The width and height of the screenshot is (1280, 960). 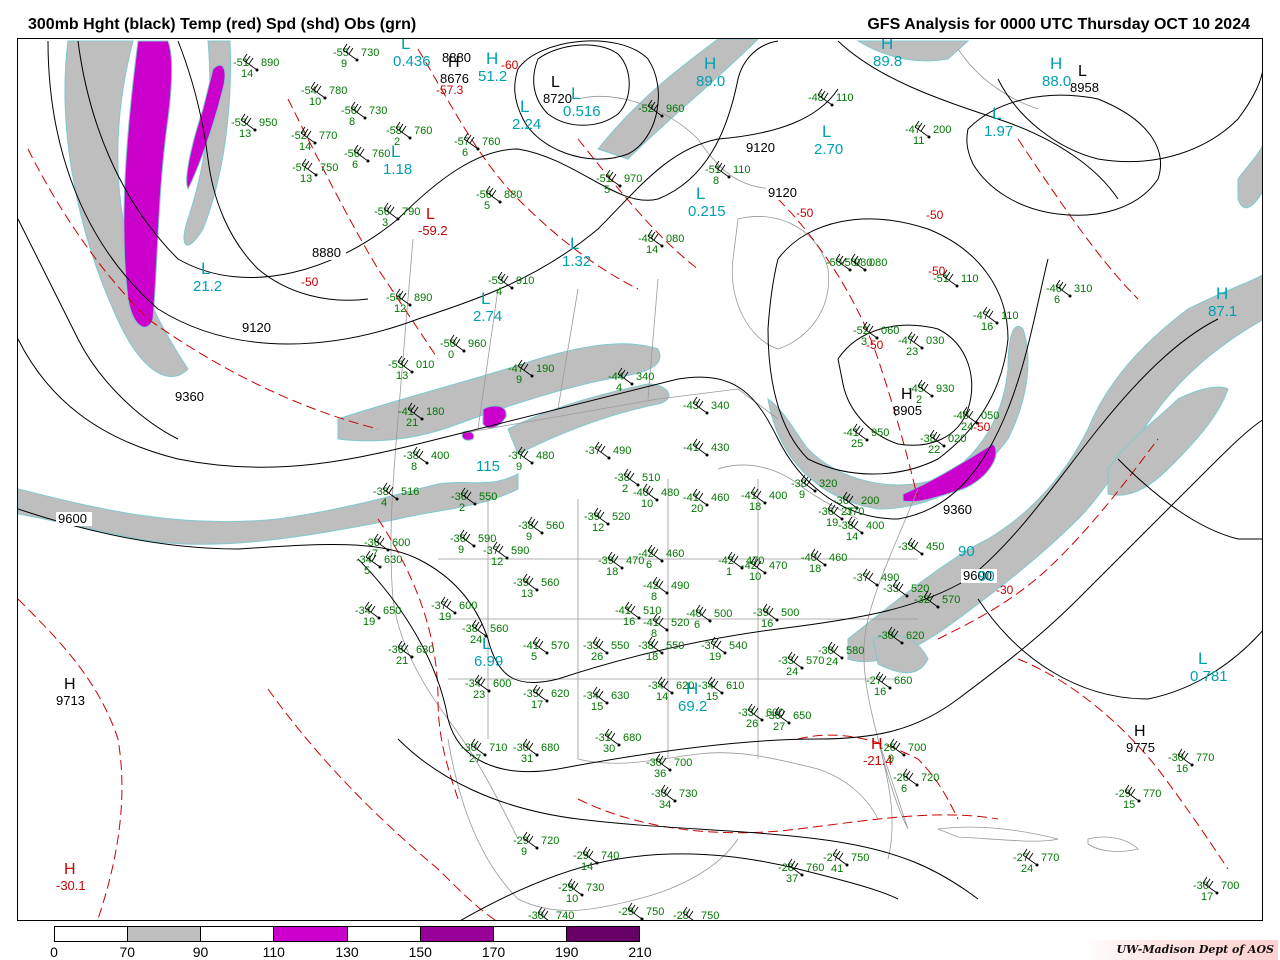 I want to click on jet-max-east, so click(x=949, y=473).